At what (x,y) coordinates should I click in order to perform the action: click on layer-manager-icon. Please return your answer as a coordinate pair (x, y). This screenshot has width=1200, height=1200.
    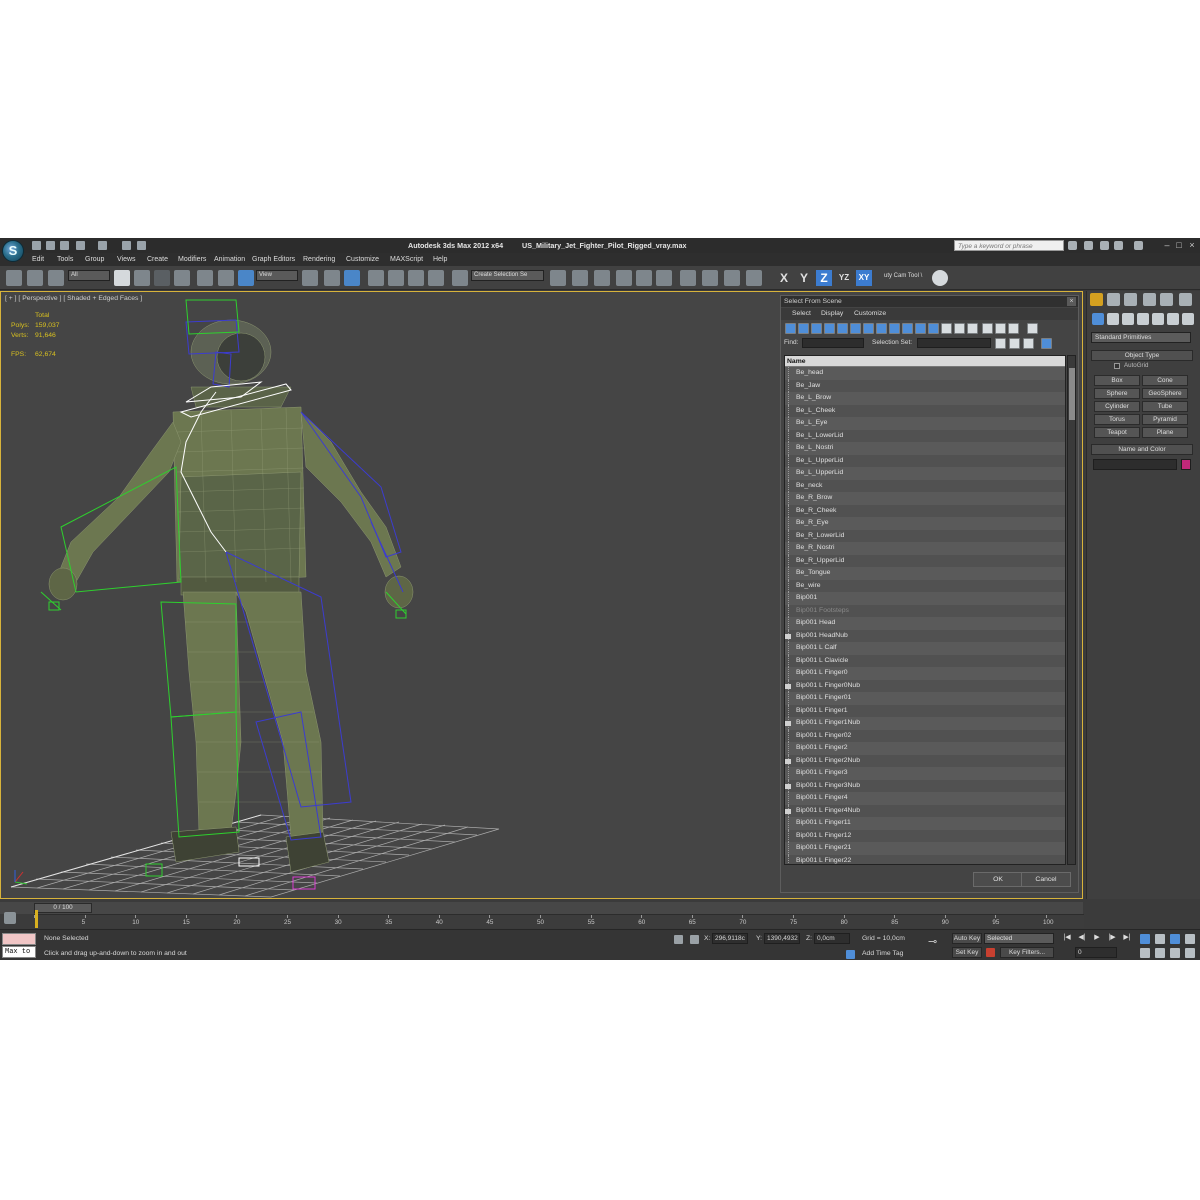
    Looking at the image, I should click on (602, 278).